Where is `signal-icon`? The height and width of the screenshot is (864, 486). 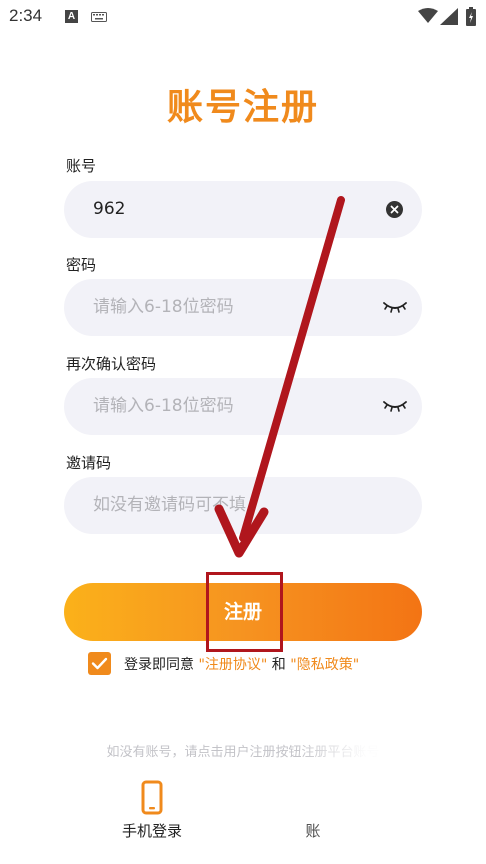
signal-icon is located at coordinates (449, 16).